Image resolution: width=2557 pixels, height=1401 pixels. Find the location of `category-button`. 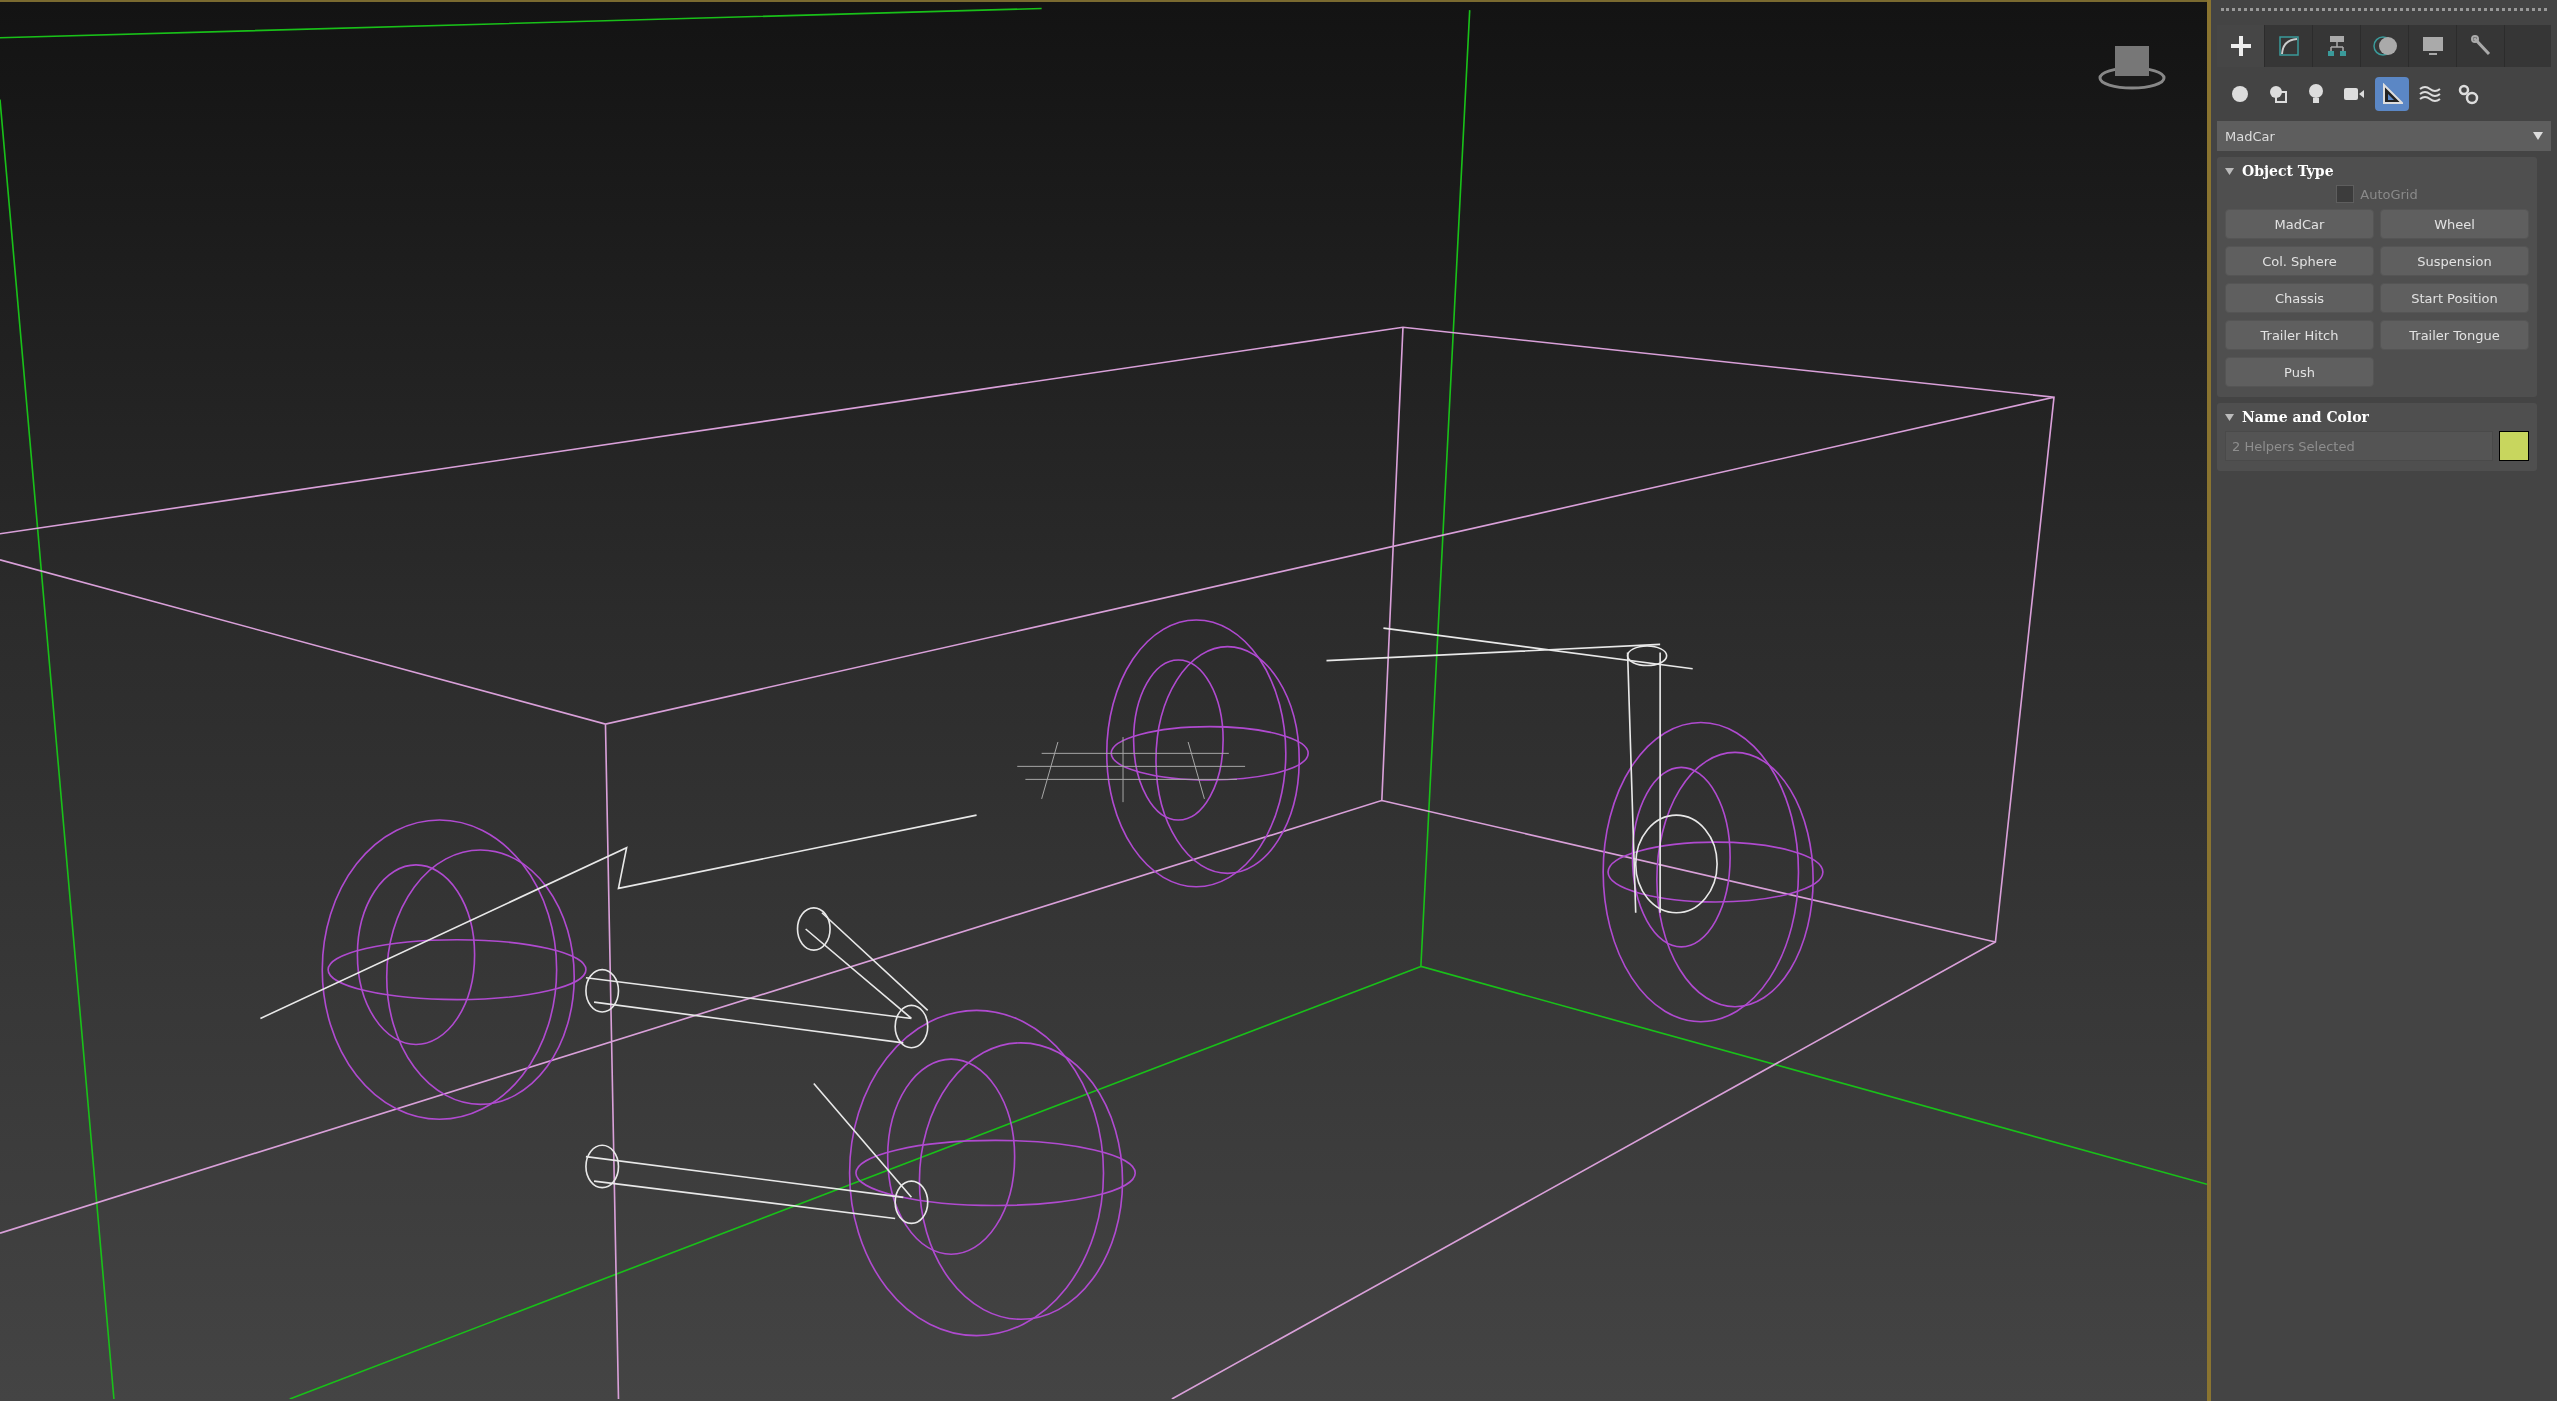

category-button is located at coordinates (2392, 94).